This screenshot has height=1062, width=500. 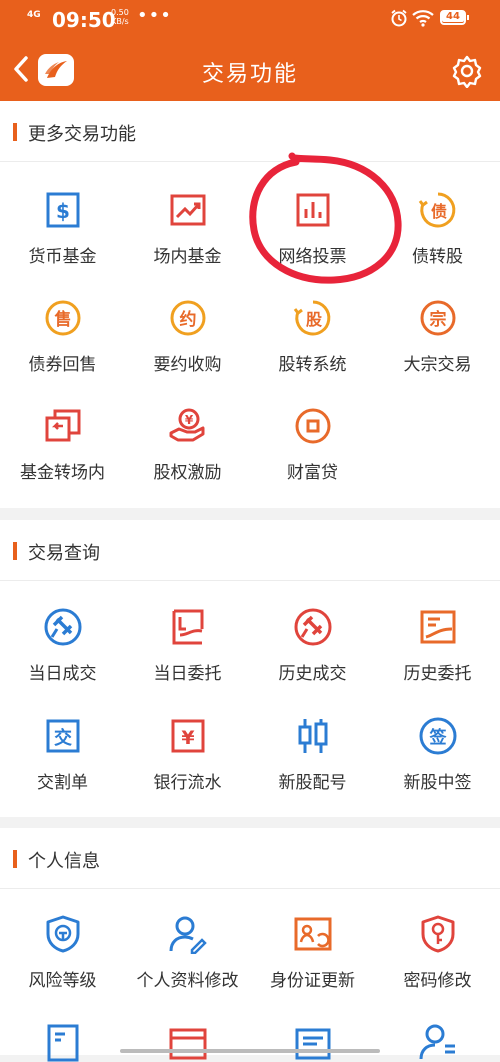 I want to click on entrust-icon, so click(x=187, y=627).